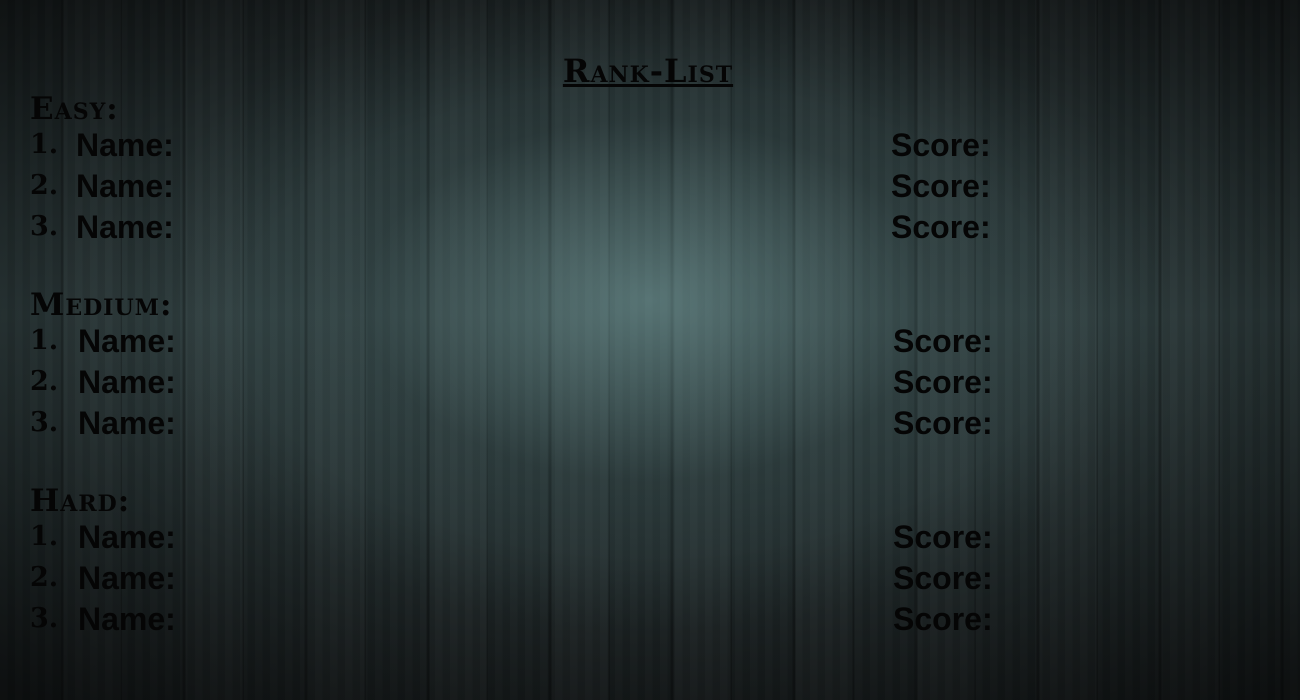 The image size is (1300, 700). I want to click on section-title-medium: Medium:, so click(101, 305).